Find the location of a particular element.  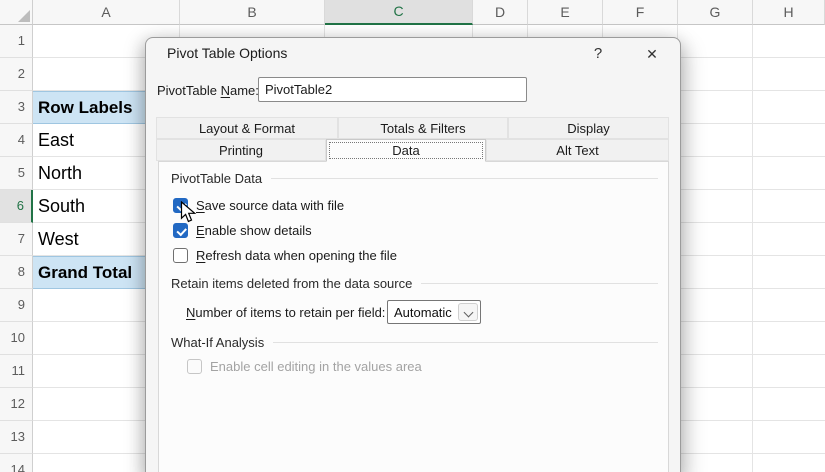

row-header-6: 6 is located at coordinates (16, 206).